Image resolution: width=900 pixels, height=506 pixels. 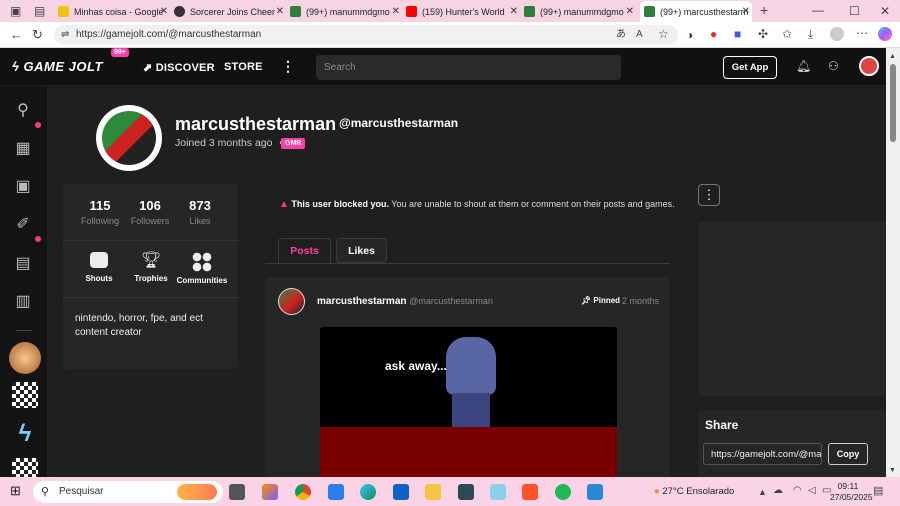 What do you see at coordinates (100, 212) in the screenshot?
I see `stat-following: 115 Following` at bounding box center [100, 212].